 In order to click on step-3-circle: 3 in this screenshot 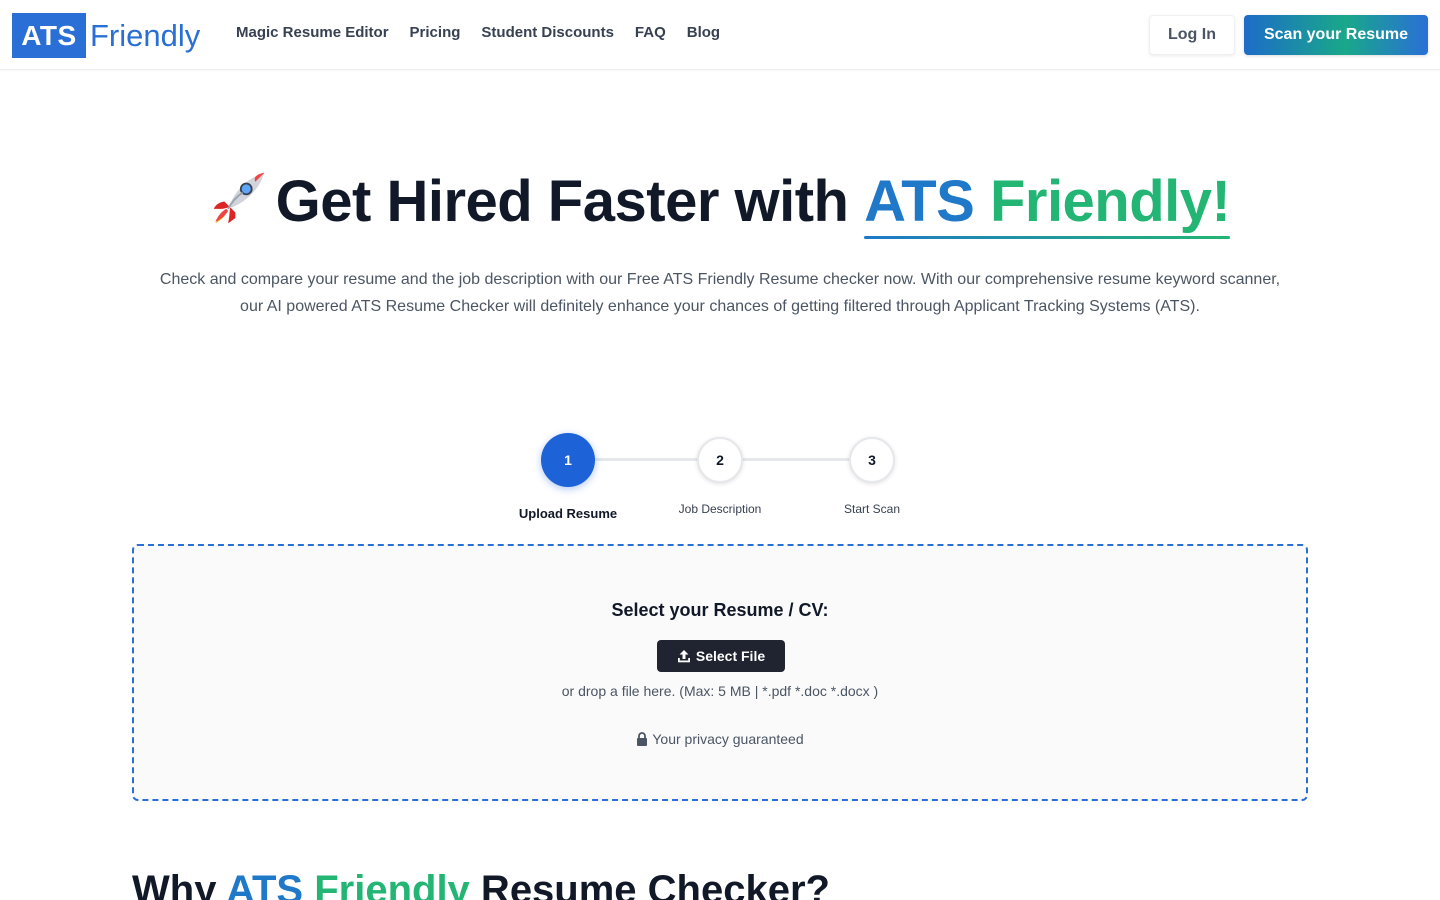, I will do `click(872, 460)`.